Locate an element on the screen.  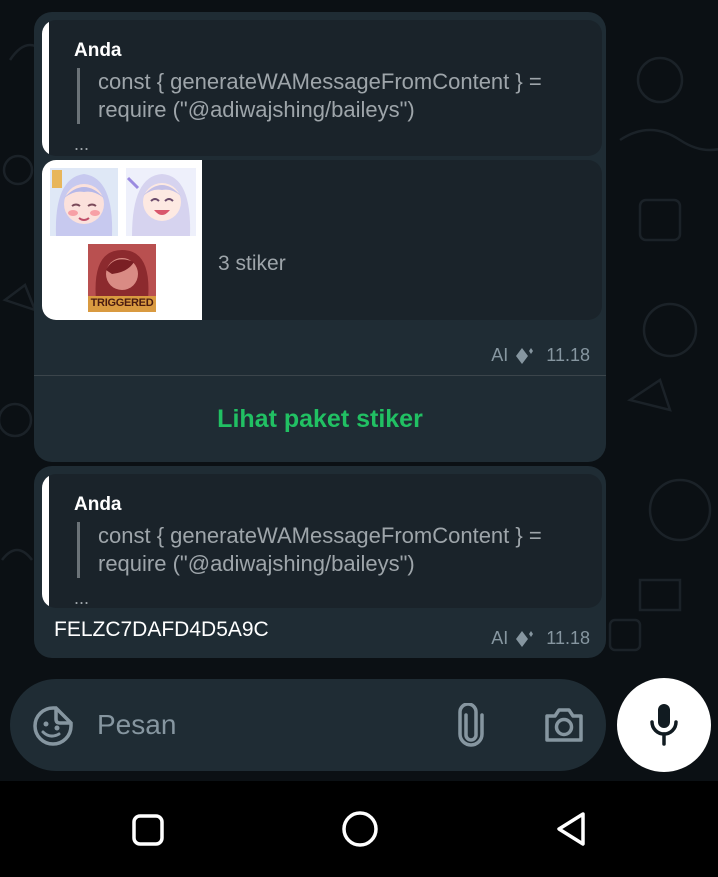
sticker-count: 3 stiker is located at coordinates (252, 263).